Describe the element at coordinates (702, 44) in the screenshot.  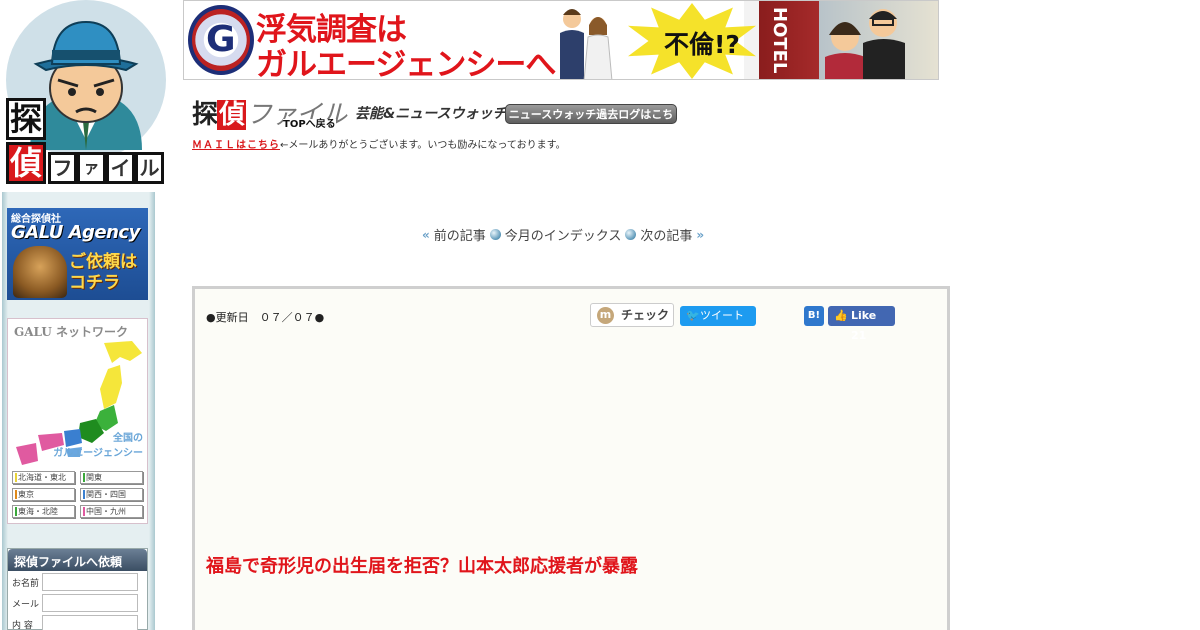
I see `ad-burst-text: 不倫!?` at that location.